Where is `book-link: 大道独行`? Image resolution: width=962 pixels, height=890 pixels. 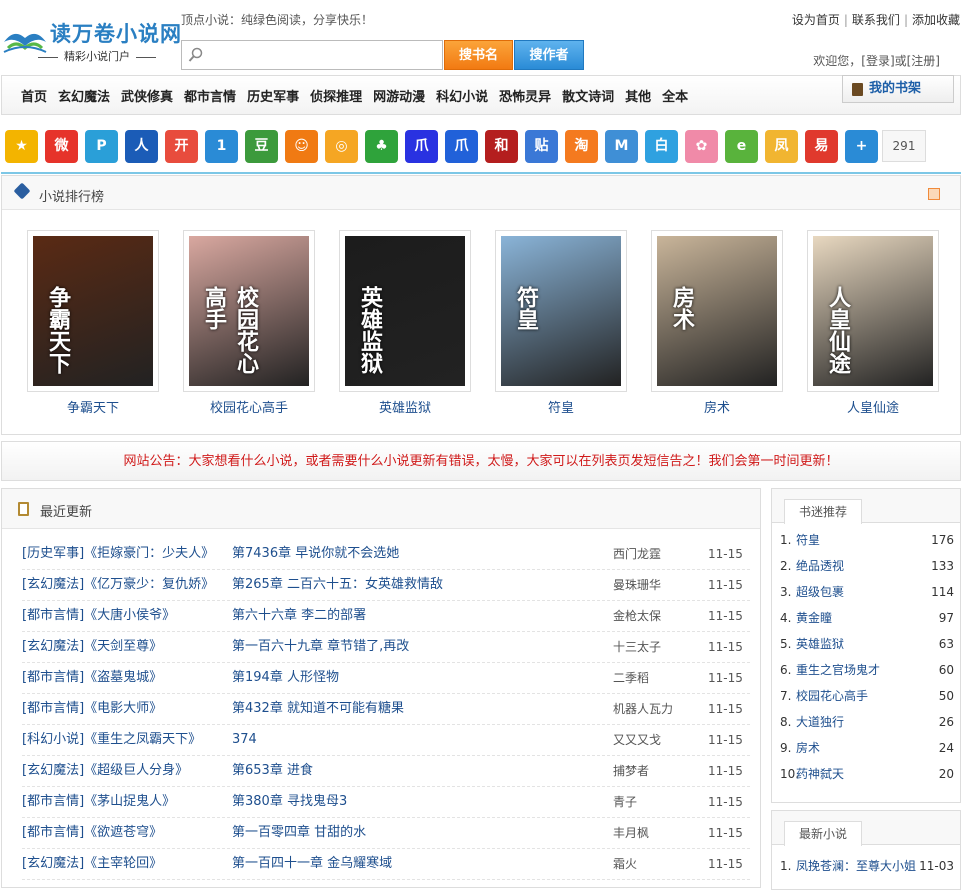
book-link: 大道独行 is located at coordinates (820, 722).